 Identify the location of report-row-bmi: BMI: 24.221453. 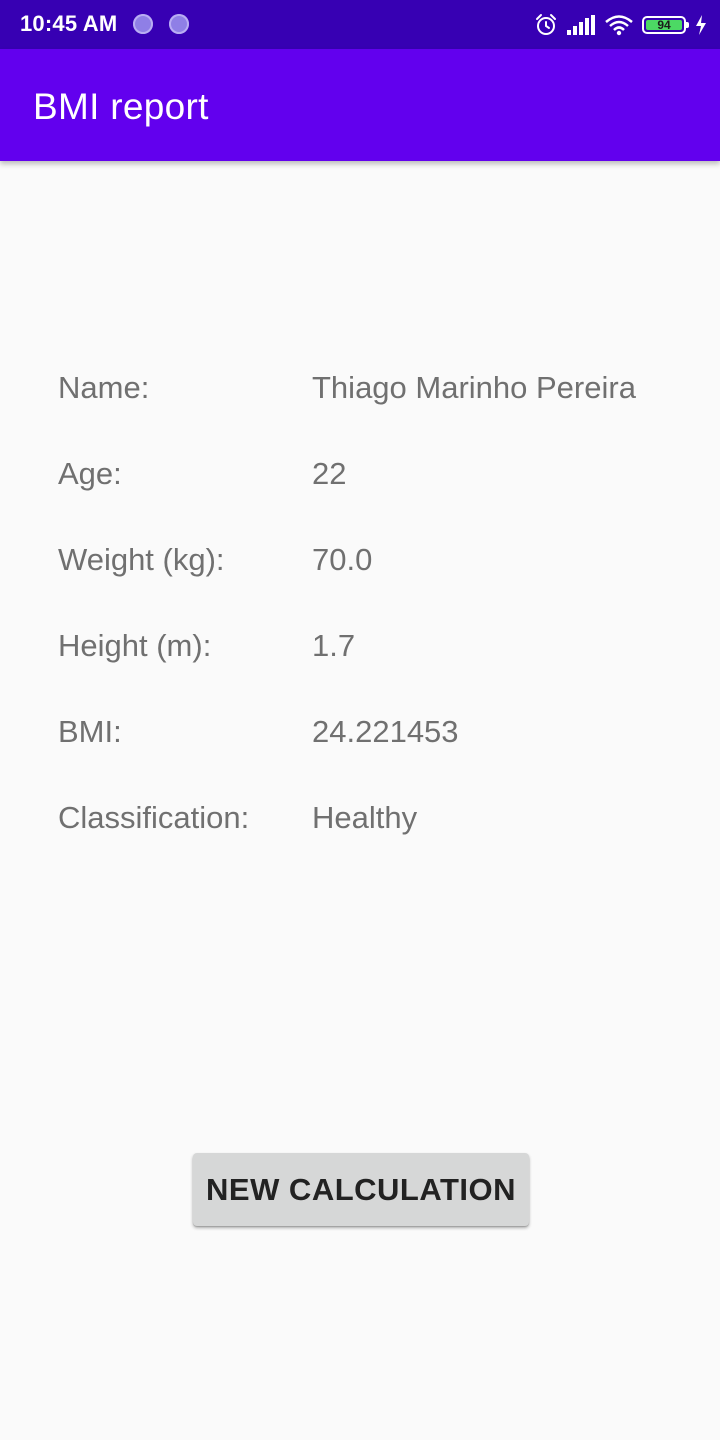
(378, 749).